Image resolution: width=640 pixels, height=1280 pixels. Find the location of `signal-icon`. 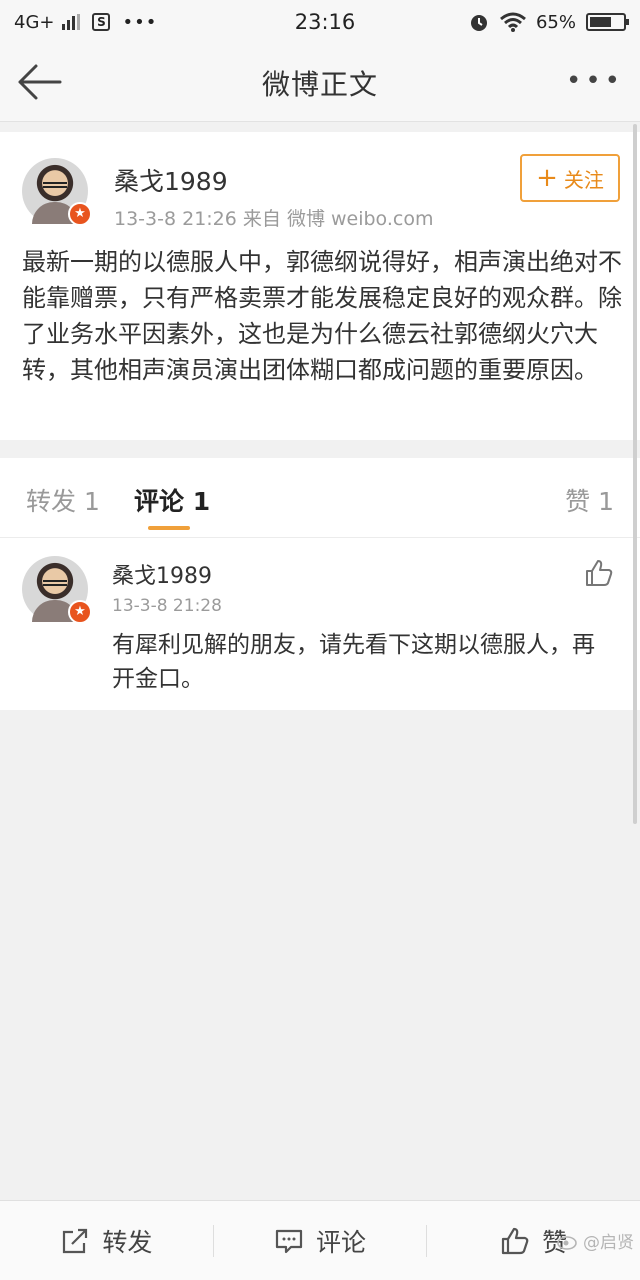

signal-icon is located at coordinates (71, 22).